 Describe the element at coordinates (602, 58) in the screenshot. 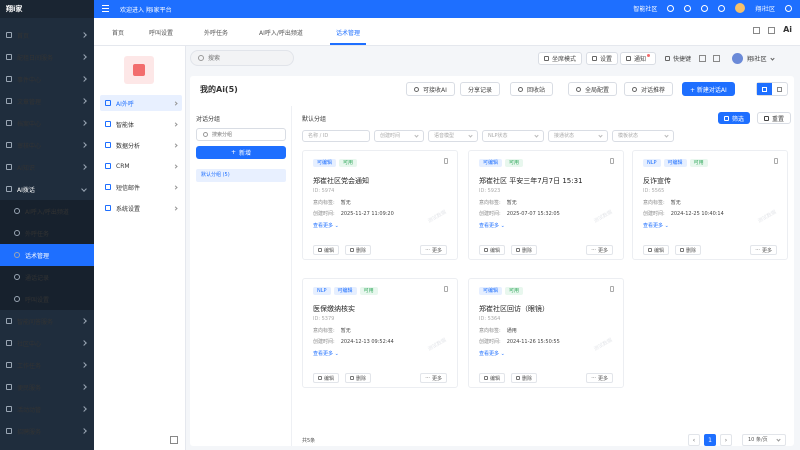

I see `settings-button: 设置` at that location.